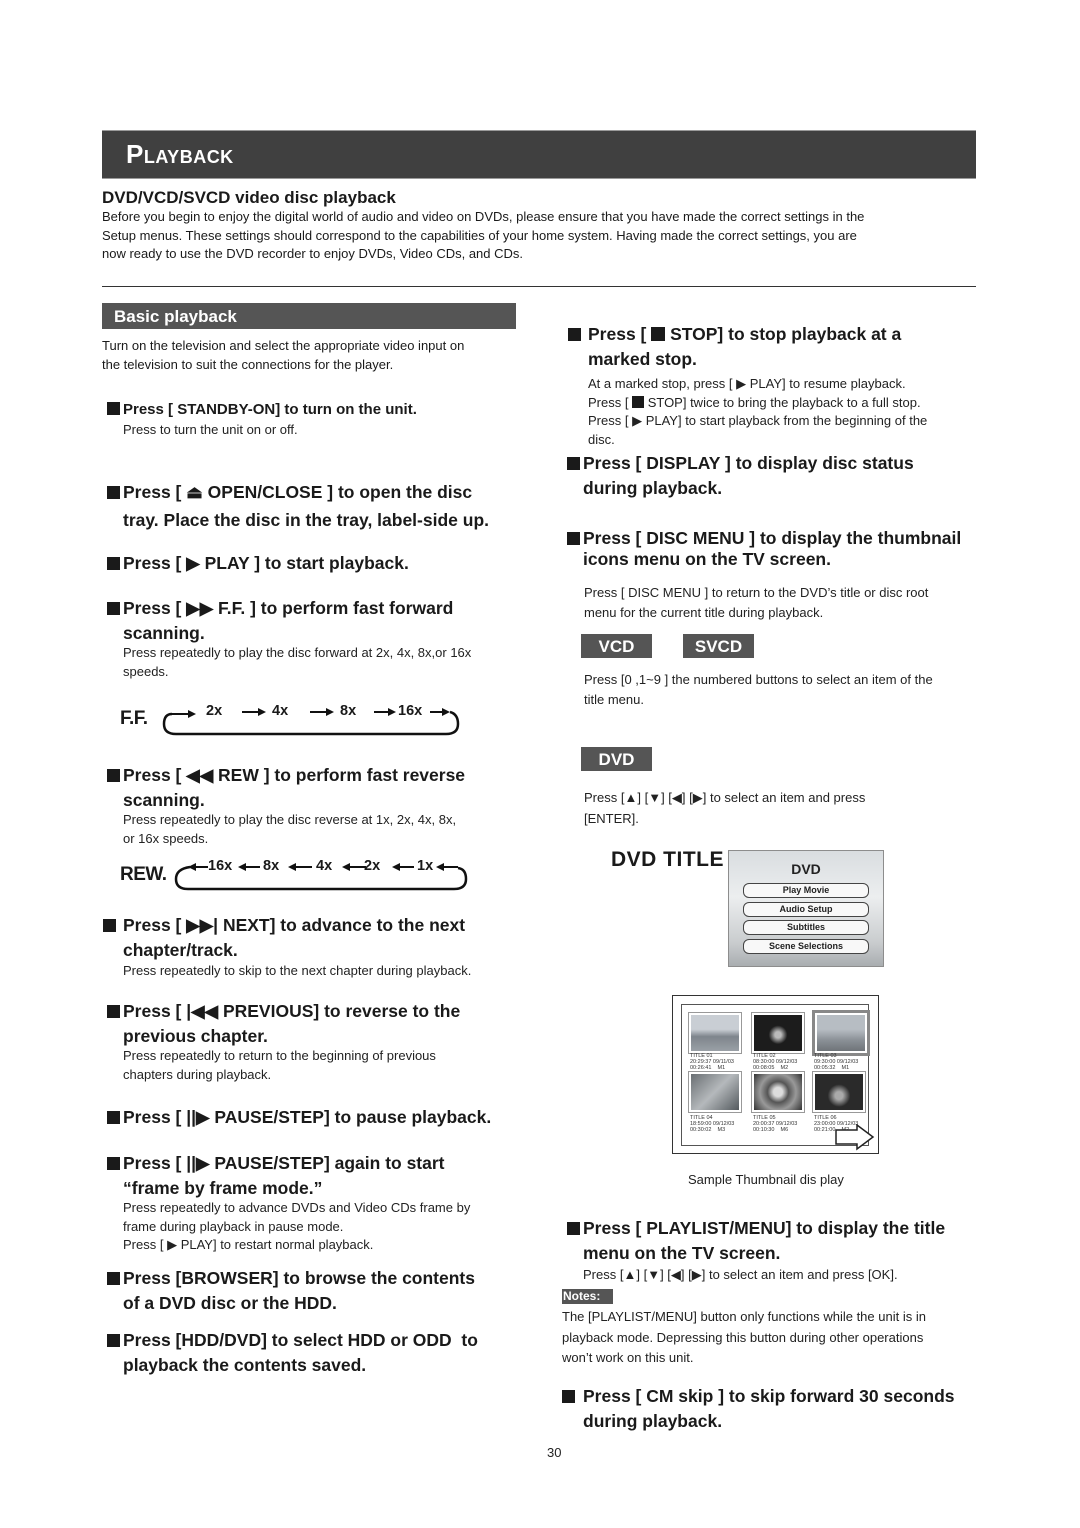 The width and height of the screenshot is (1080, 1528). Describe the element at coordinates (292, 720) in the screenshot. I see `ff-speed-diagram: F.F. 2x 4x 8x 16x` at that location.